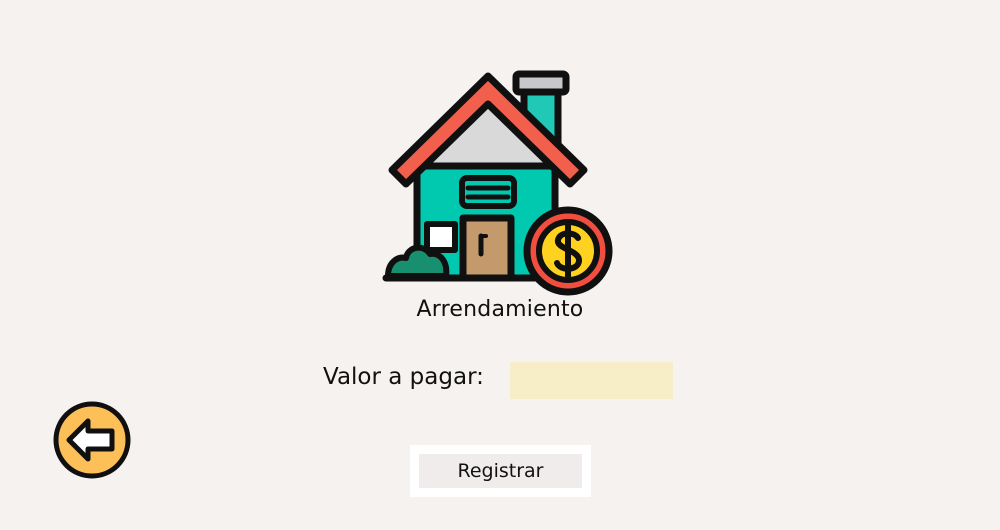  I want to click on register-button: Registrar, so click(500, 471).